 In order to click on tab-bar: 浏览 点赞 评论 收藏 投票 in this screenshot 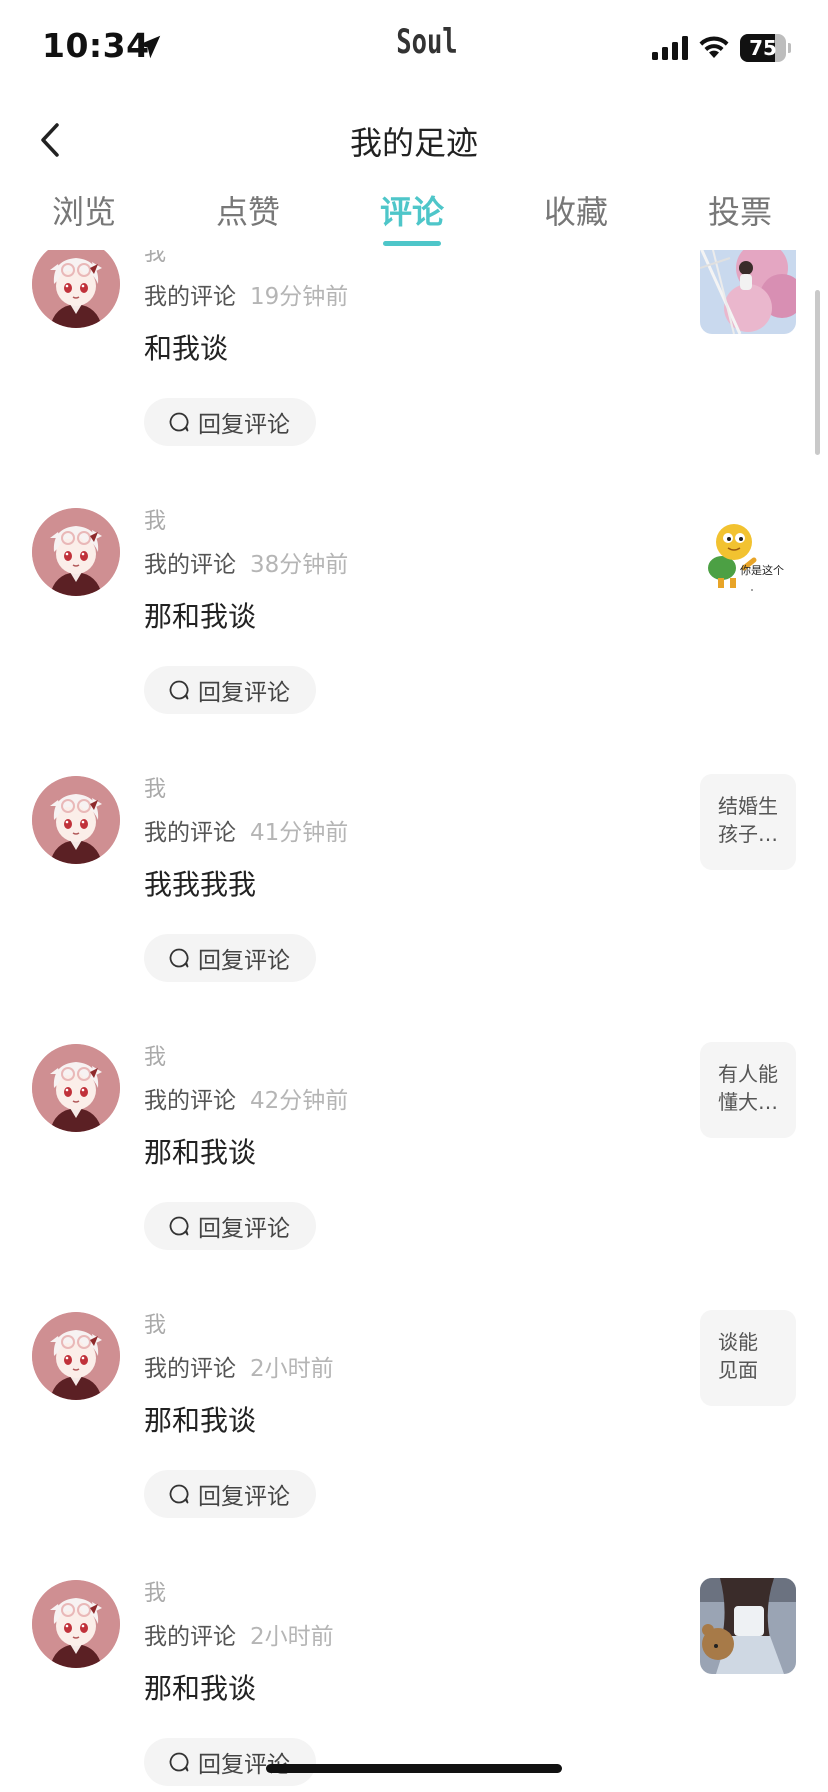, I will do `click(414, 220)`.